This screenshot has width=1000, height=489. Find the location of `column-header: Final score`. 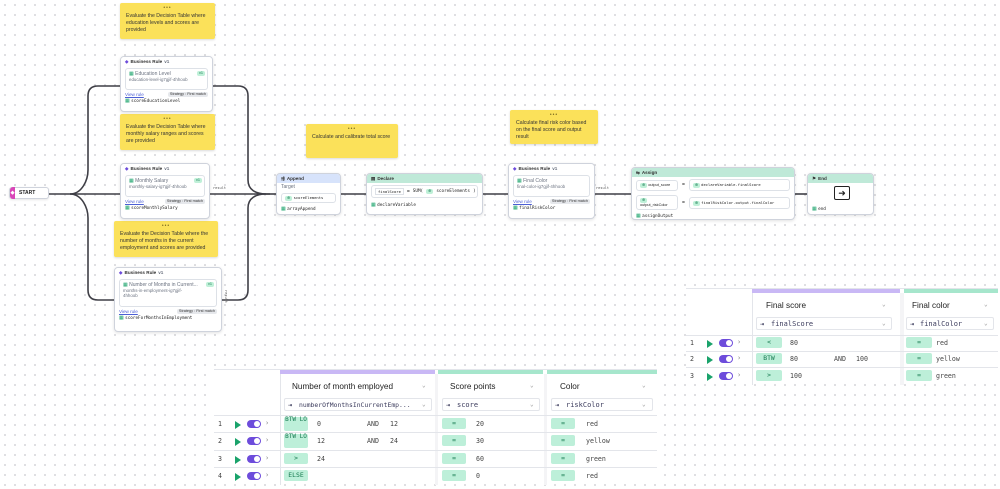

column-header: Final score is located at coordinates (786, 305).